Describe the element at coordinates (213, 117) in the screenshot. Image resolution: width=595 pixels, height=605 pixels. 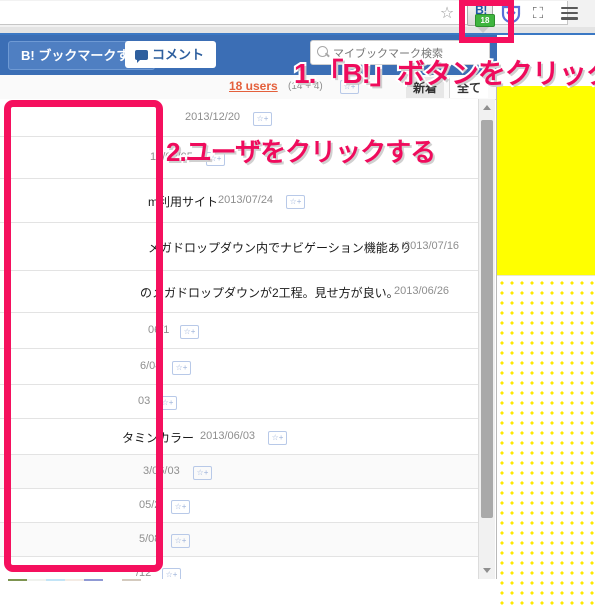
I see `bookmark-date: 2013/12/20` at that location.